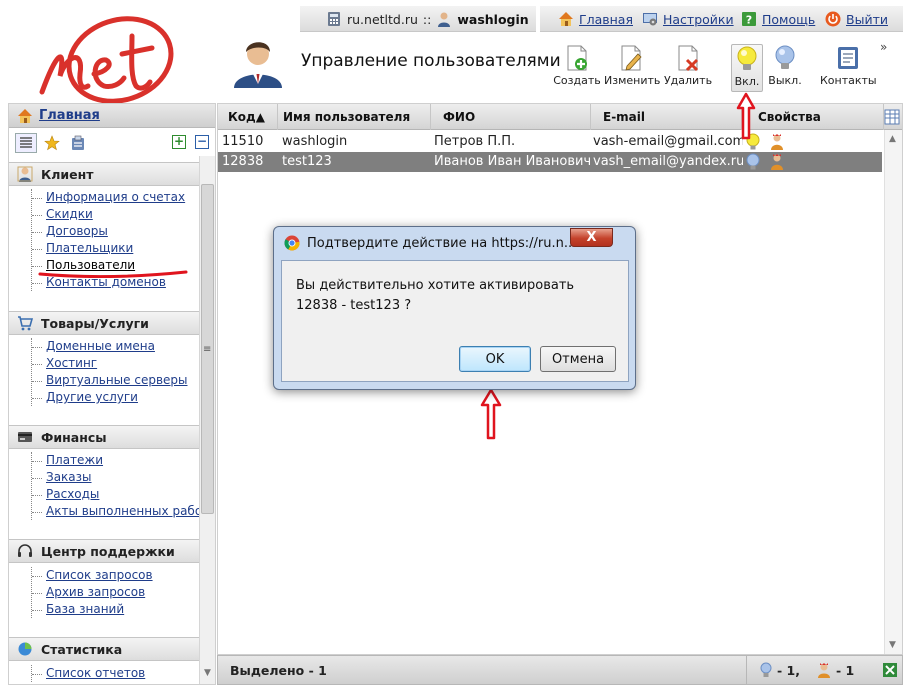 The height and width of the screenshot is (693, 909). Describe the element at coordinates (104, 174) in the screenshot. I see `sidebar-section-client: Клиент` at that location.